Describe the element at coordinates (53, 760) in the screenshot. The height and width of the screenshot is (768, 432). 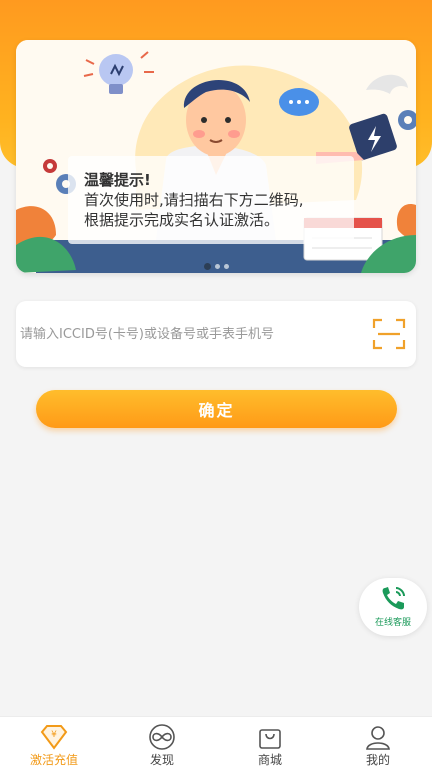
I see `tab-label: 激活充值` at that location.